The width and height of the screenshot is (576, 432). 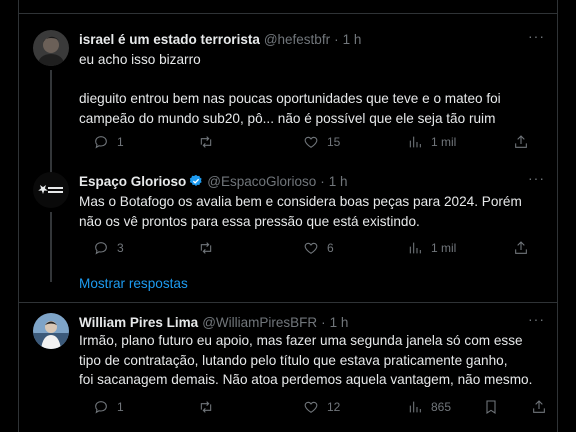 I want to click on user-handle: @EspacoGlorioso, so click(x=261, y=181).